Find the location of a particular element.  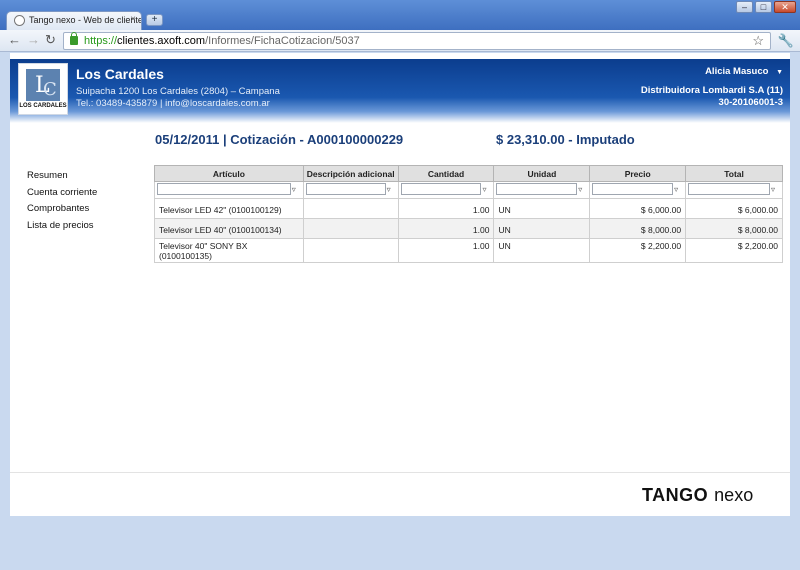

logo-mark: L C is located at coordinates (43, 85).